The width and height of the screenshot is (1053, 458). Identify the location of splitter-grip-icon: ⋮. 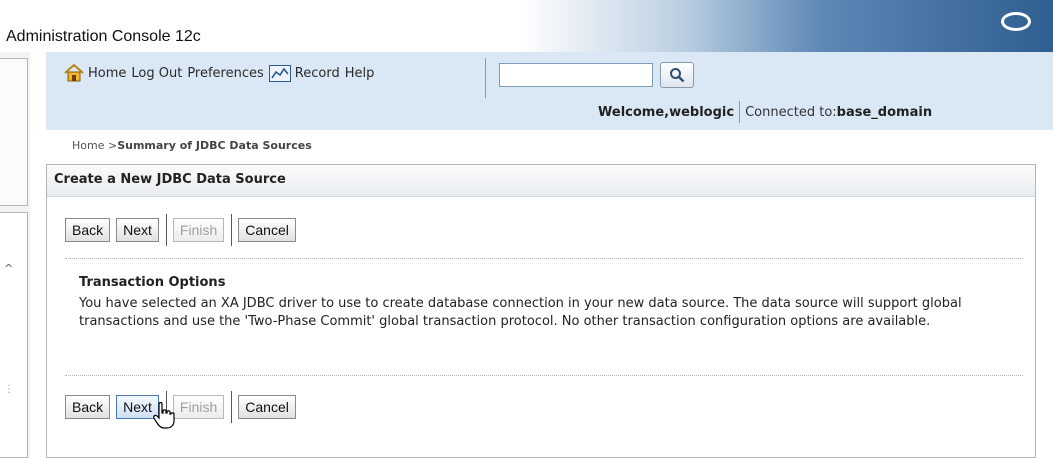
(9, 389).